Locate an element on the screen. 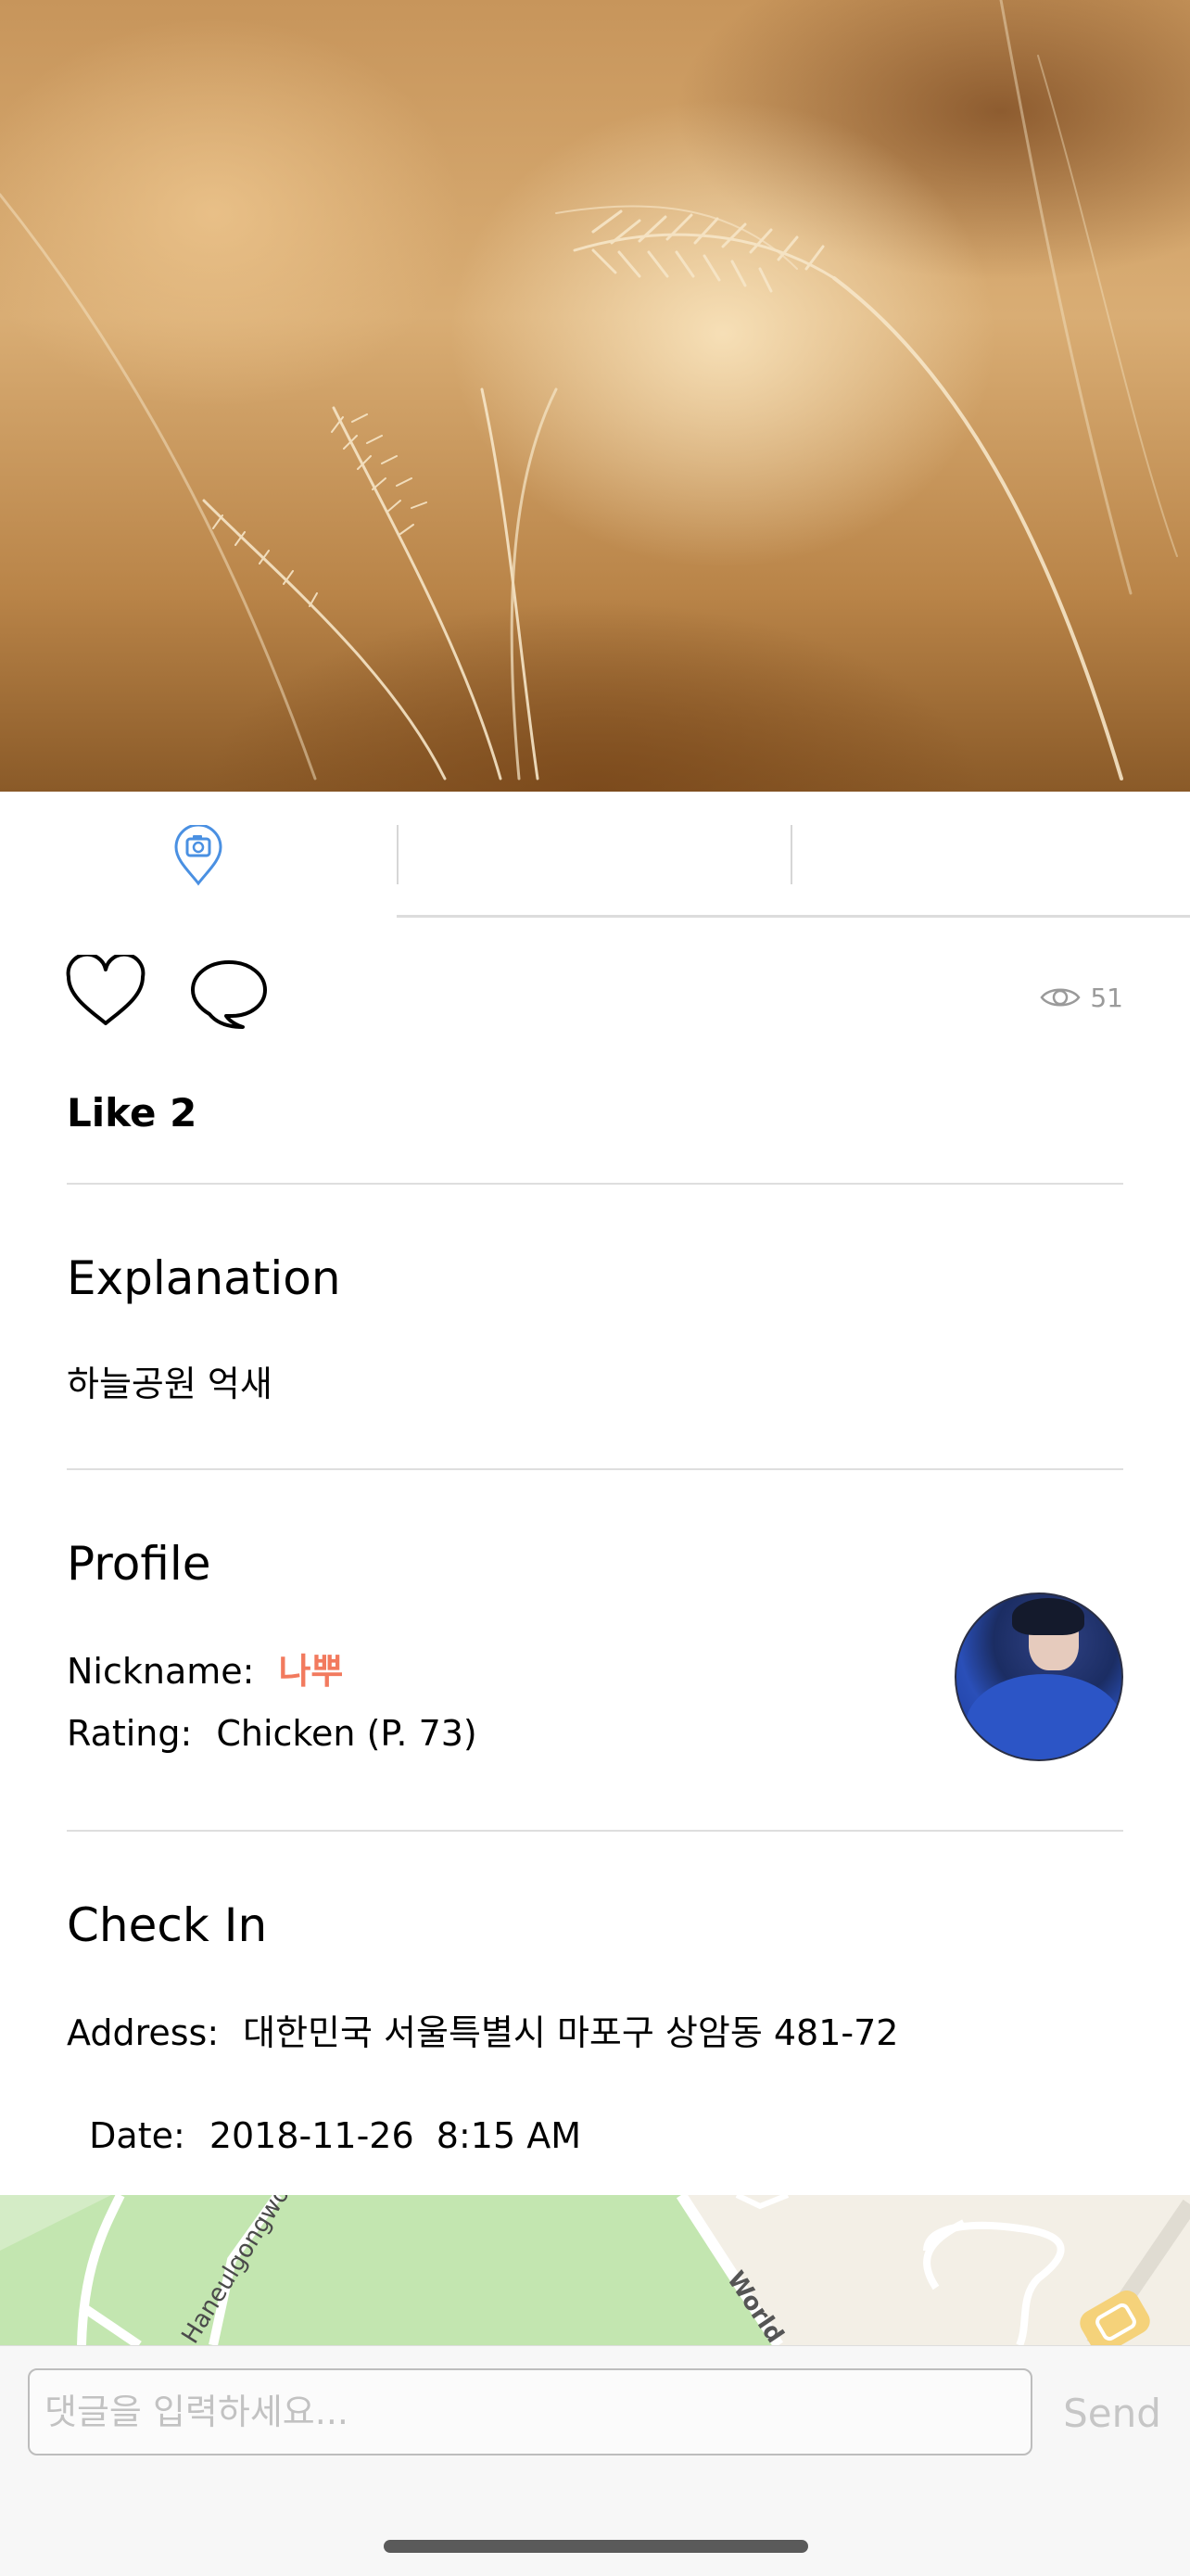 The image size is (1190, 2576). profile-title: Profile is located at coordinates (139, 1564).